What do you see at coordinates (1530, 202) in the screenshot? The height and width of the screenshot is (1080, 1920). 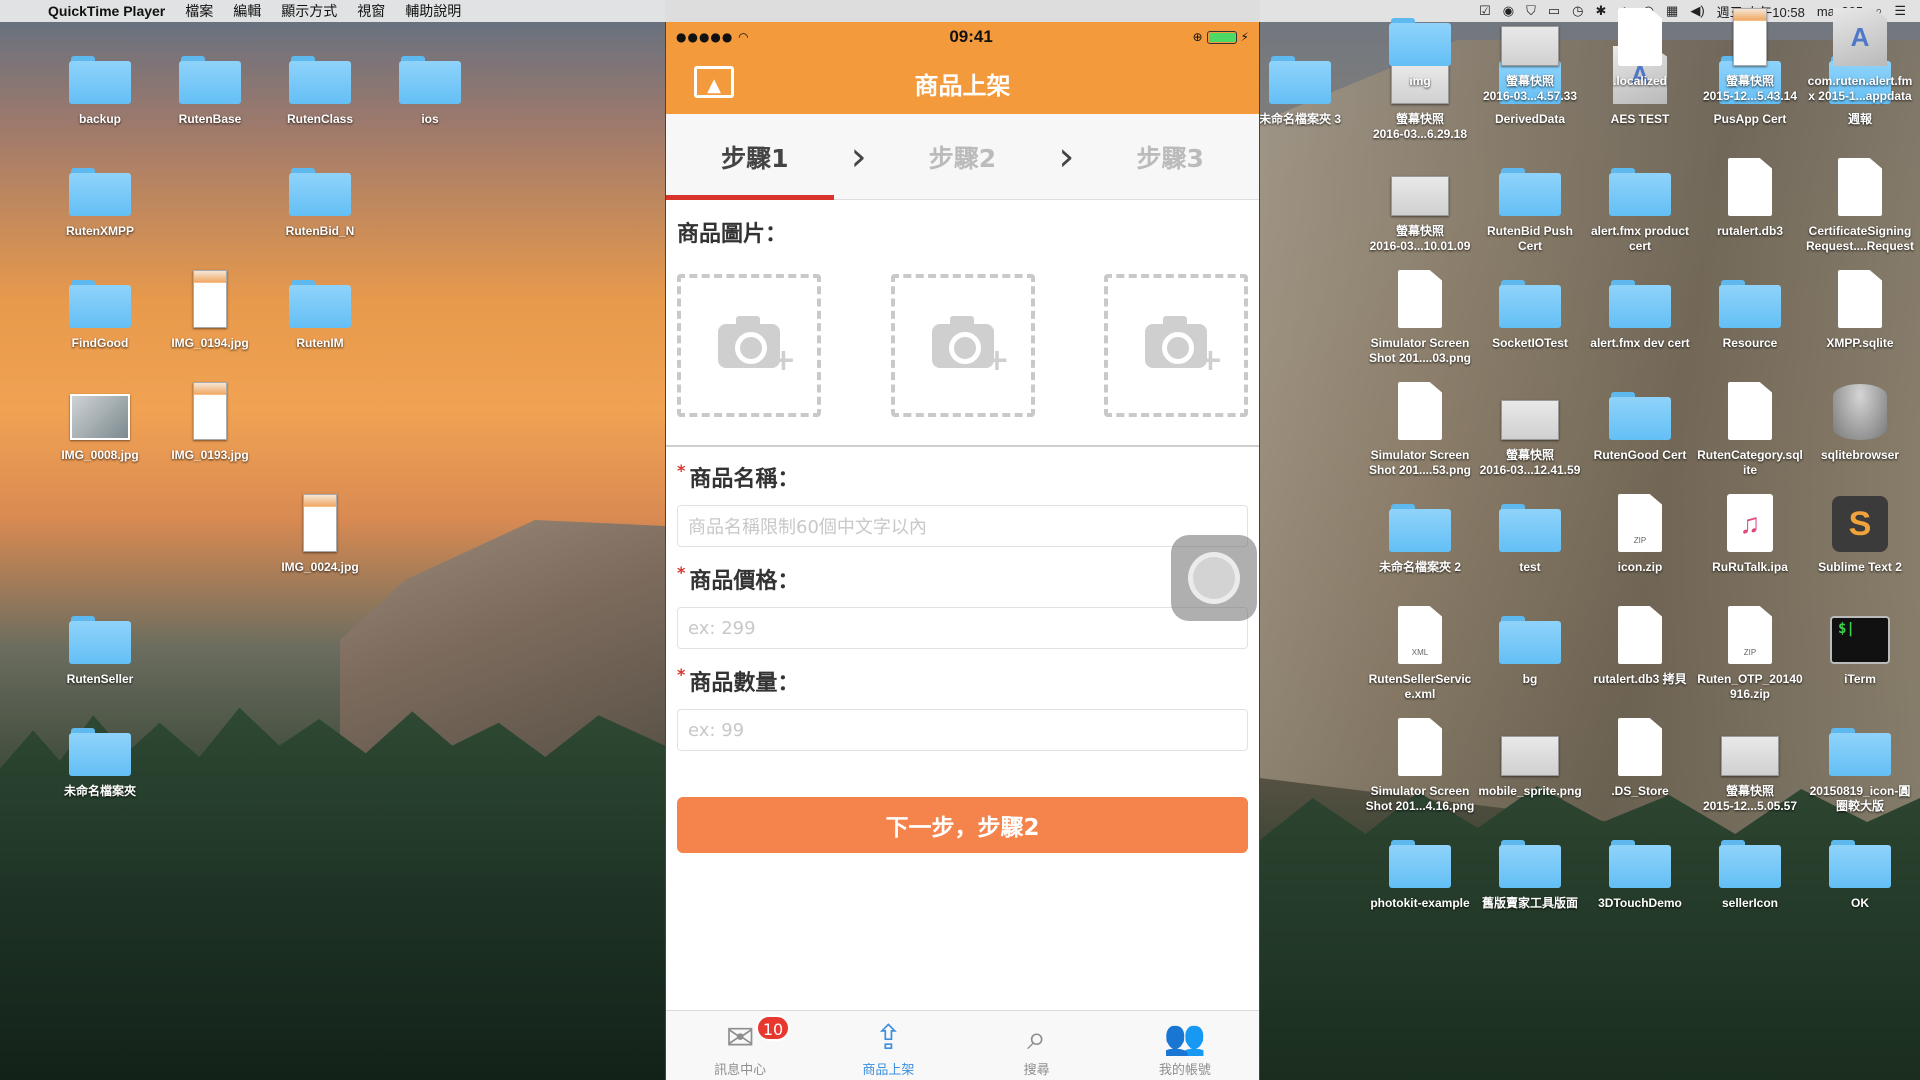 I see `desktop-icon: RutenBid Push Cert` at bounding box center [1530, 202].